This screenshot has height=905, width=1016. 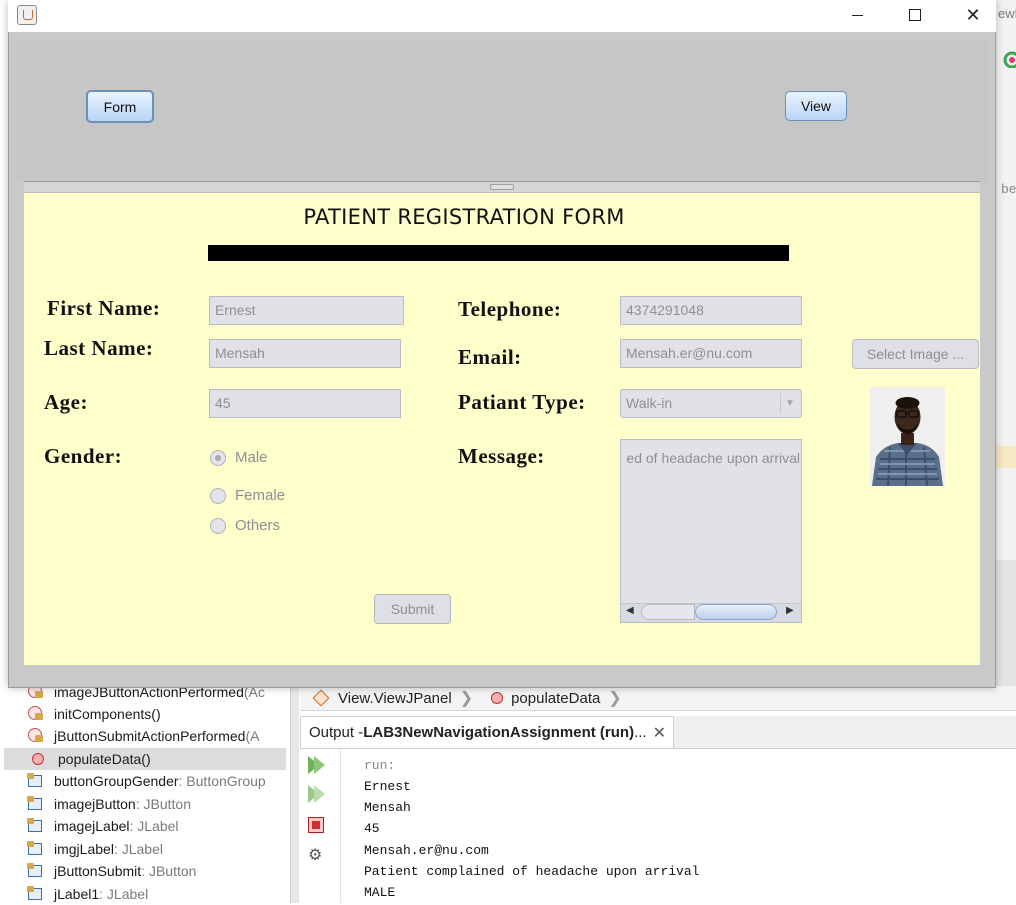 What do you see at coordinates (95, 804) in the screenshot?
I see `navigator-item-name: imagejButton` at bounding box center [95, 804].